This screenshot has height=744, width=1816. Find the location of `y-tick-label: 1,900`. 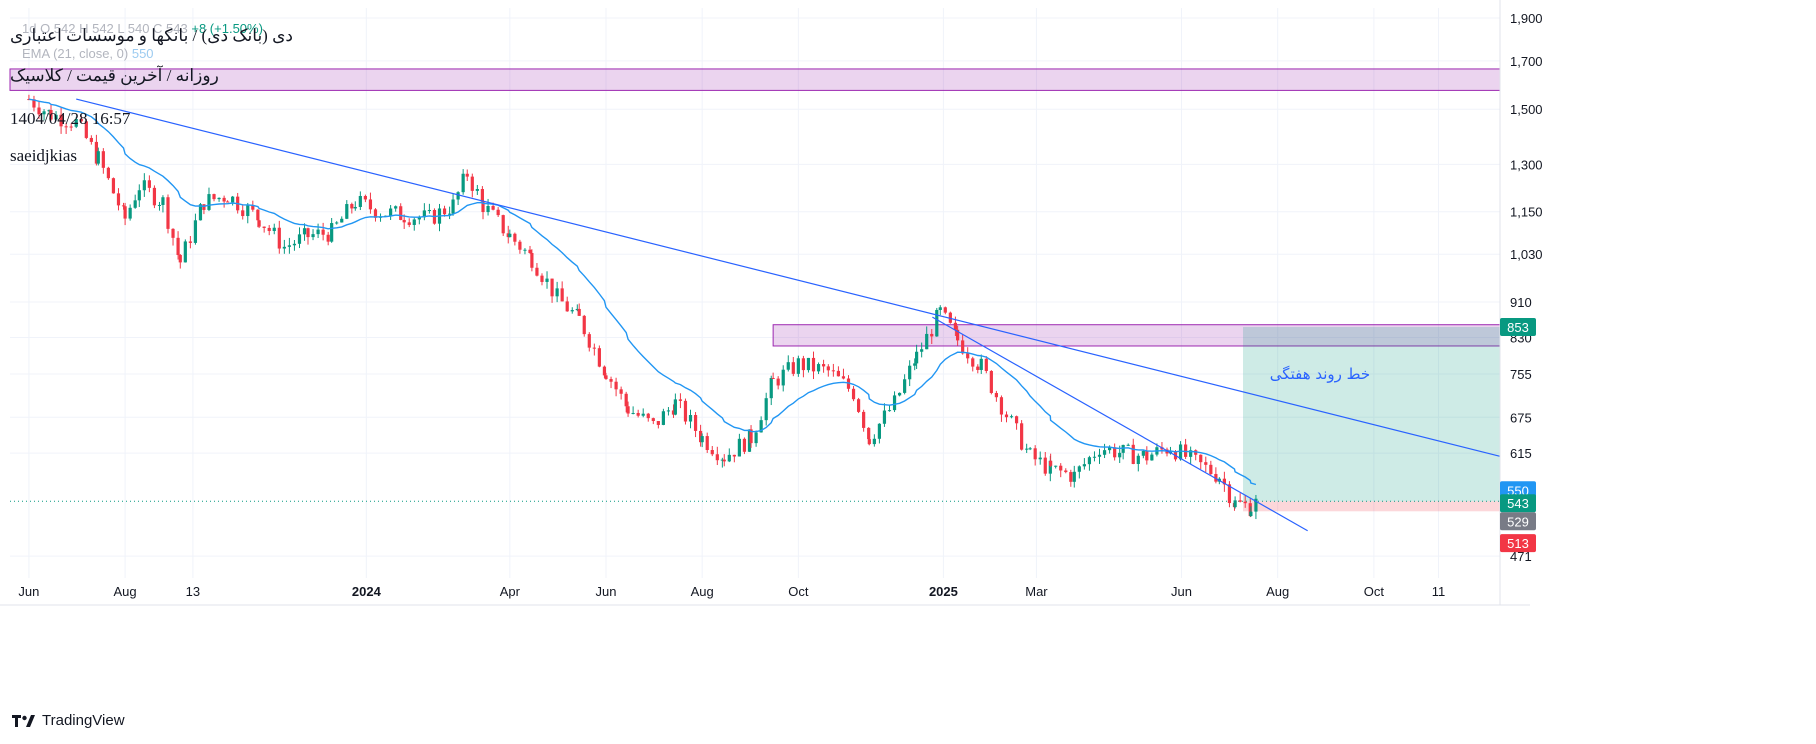

y-tick-label: 1,900 is located at coordinates (1526, 18).